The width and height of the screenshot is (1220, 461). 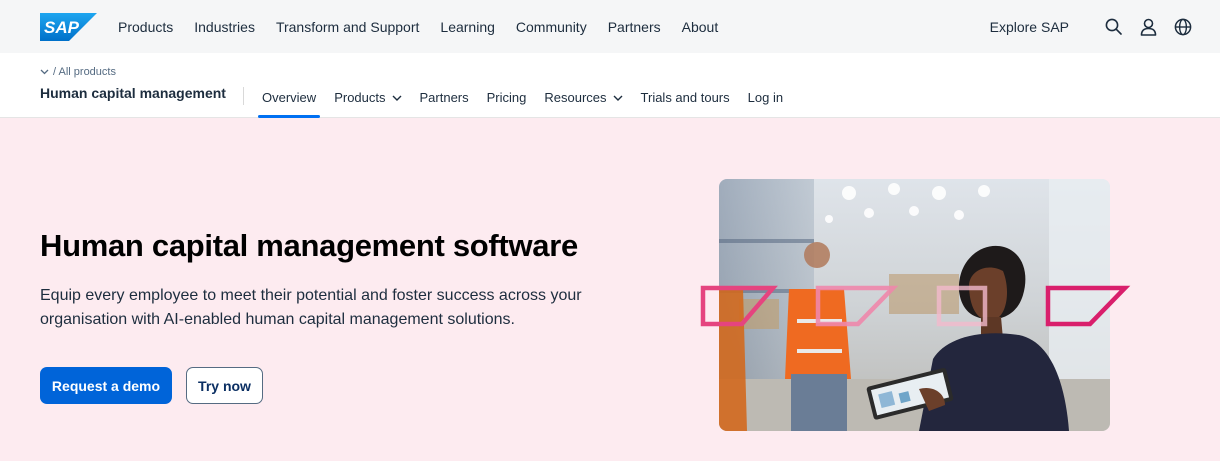 What do you see at coordinates (62, 27) in the screenshot?
I see `logo-text: SAP` at bounding box center [62, 27].